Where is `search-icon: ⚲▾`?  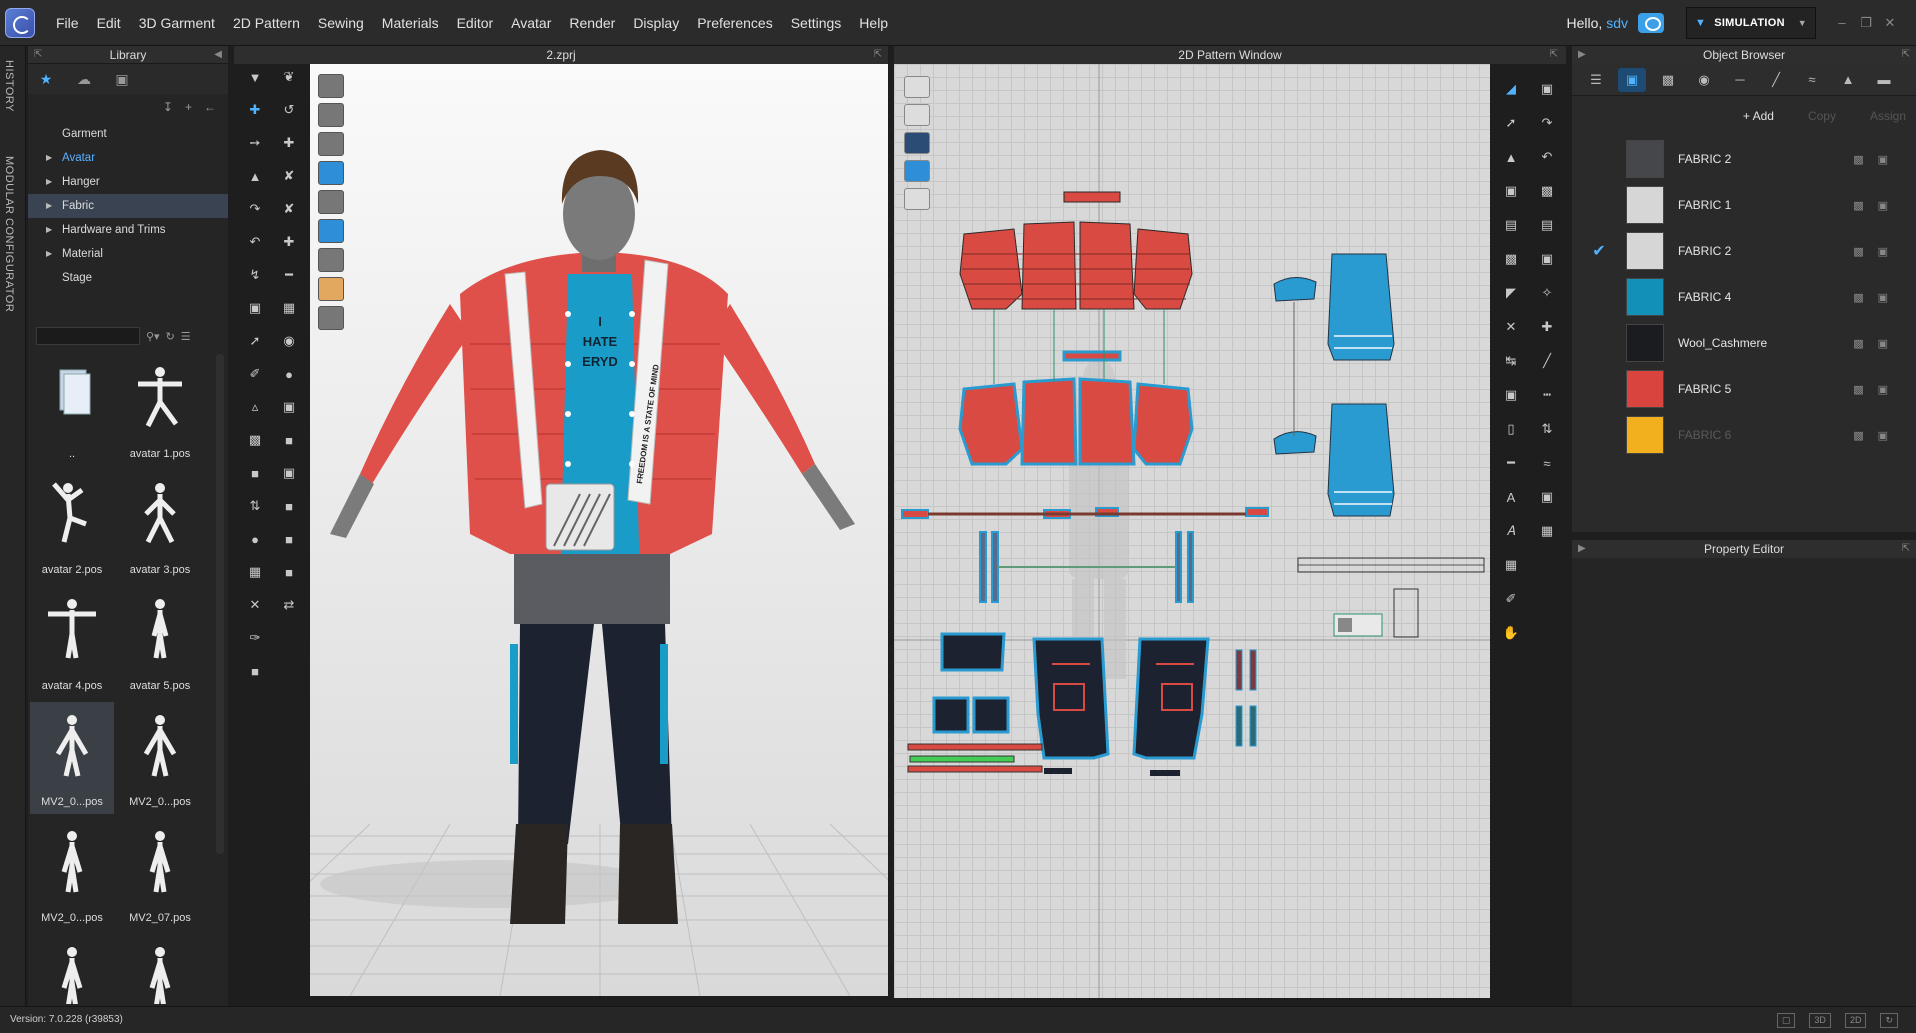 search-icon: ⚲▾ is located at coordinates (153, 336).